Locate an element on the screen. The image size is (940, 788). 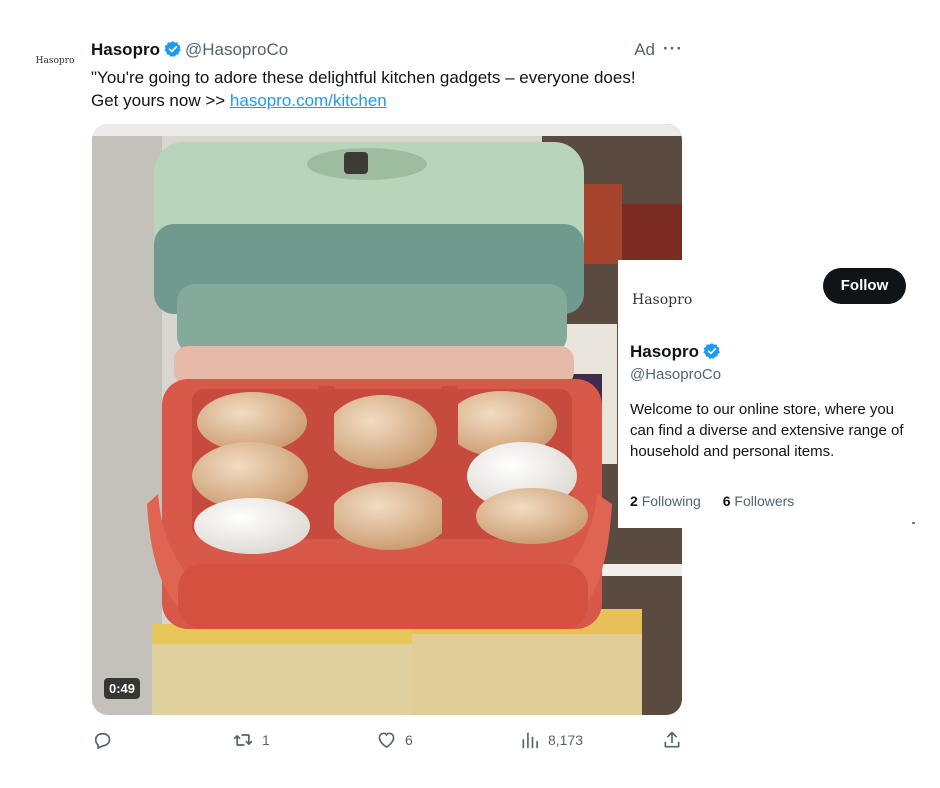
avatar: Hasopro is located at coordinates (55, 61).